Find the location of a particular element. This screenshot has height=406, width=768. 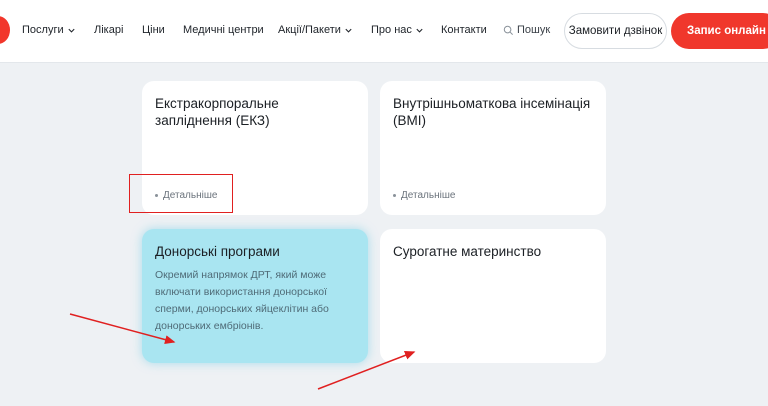

nav-item-label: Контакти is located at coordinates (464, 30).